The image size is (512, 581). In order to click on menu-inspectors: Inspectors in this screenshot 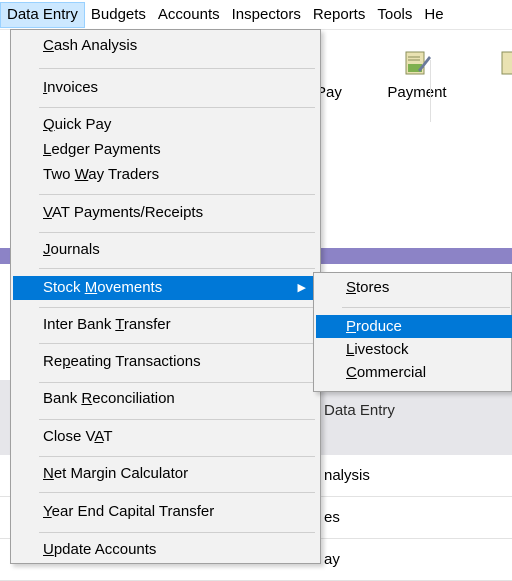, I will do `click(266, 15)`.